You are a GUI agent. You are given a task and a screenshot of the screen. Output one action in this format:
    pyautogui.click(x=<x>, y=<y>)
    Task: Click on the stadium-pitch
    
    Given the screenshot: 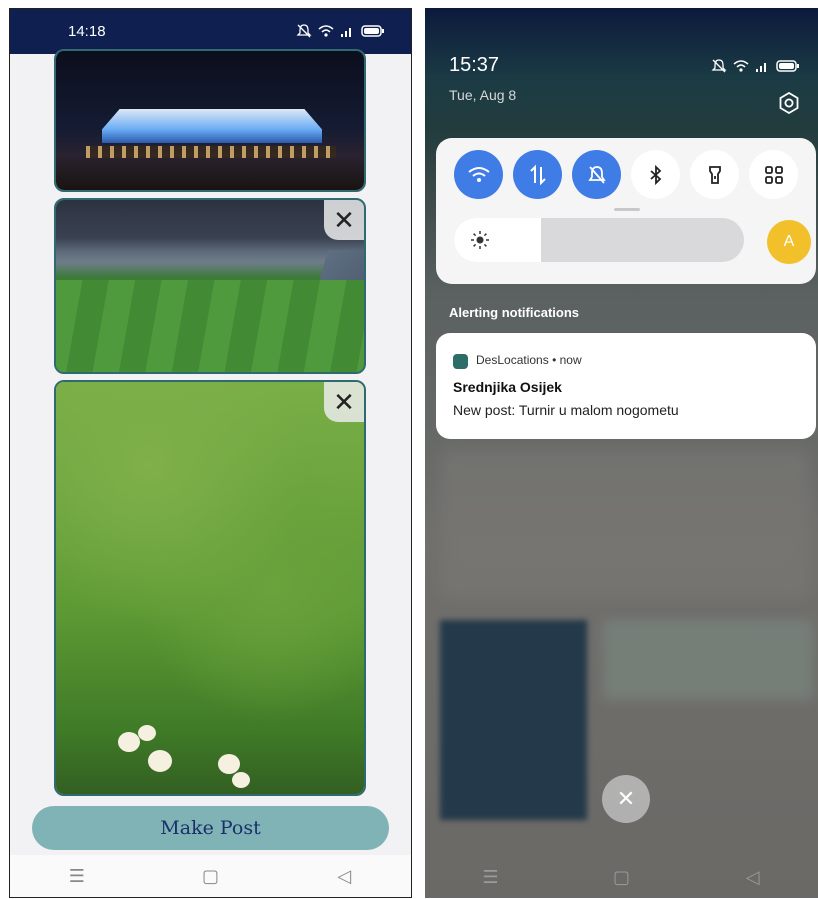 What is the action you would take?
    pyautogui.click(x=210, y=326)
    